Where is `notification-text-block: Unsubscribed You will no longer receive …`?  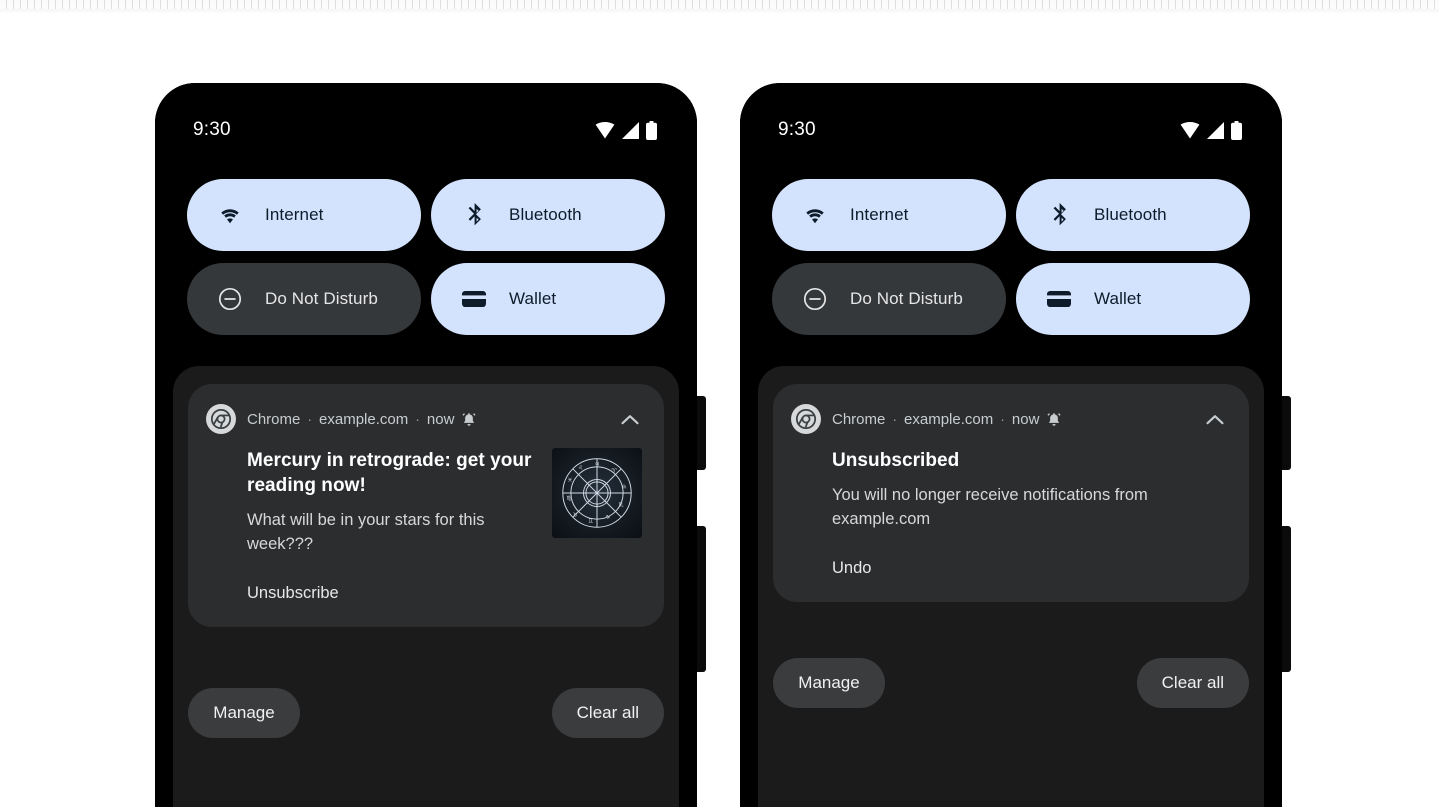
notification-text-block: Unsubscribed You will no longer receive … is located at coordinates (1029, 513).